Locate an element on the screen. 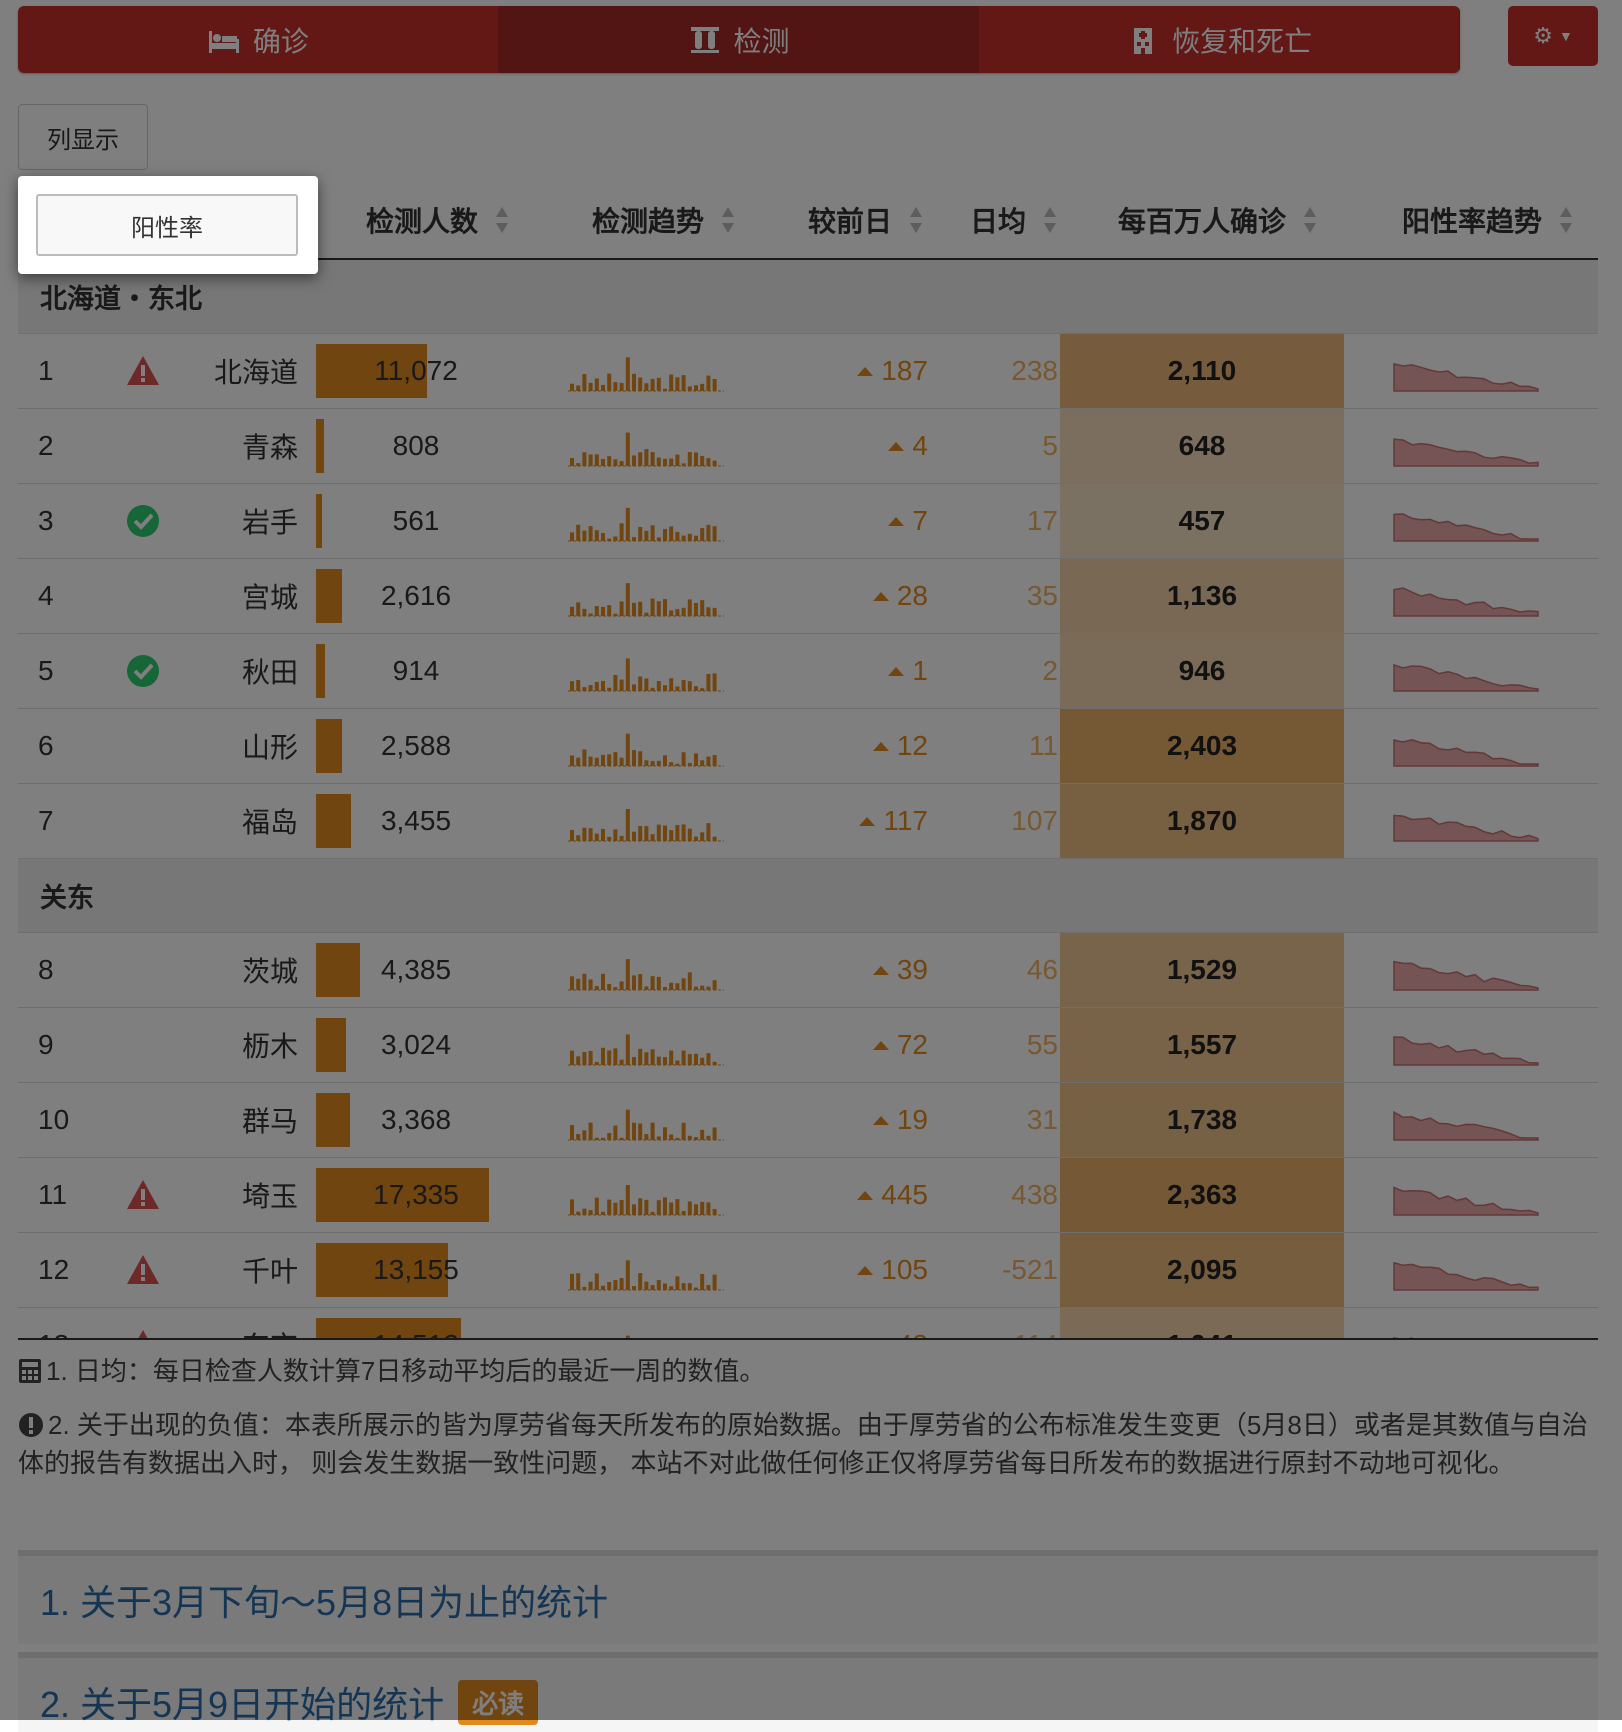  column-visibility-popup: 阳性率 is located at coordinates (168, 225).